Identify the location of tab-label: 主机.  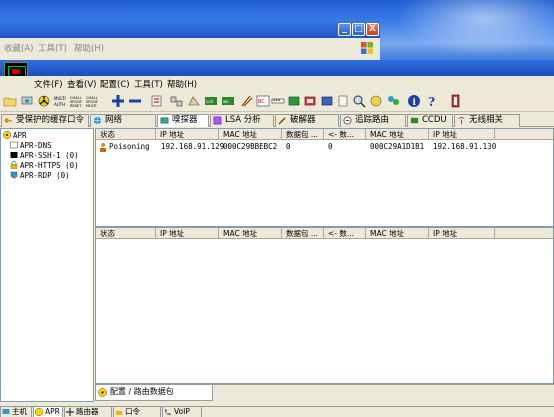
(19, 411).